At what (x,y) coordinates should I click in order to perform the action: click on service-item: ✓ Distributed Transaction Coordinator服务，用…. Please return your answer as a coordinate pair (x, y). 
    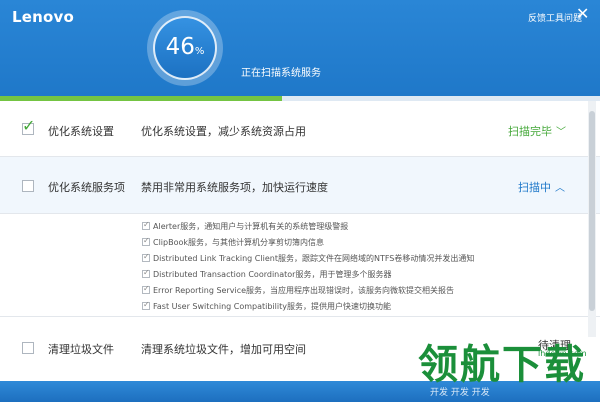
    Looking at the image, I should click on (267, 274).